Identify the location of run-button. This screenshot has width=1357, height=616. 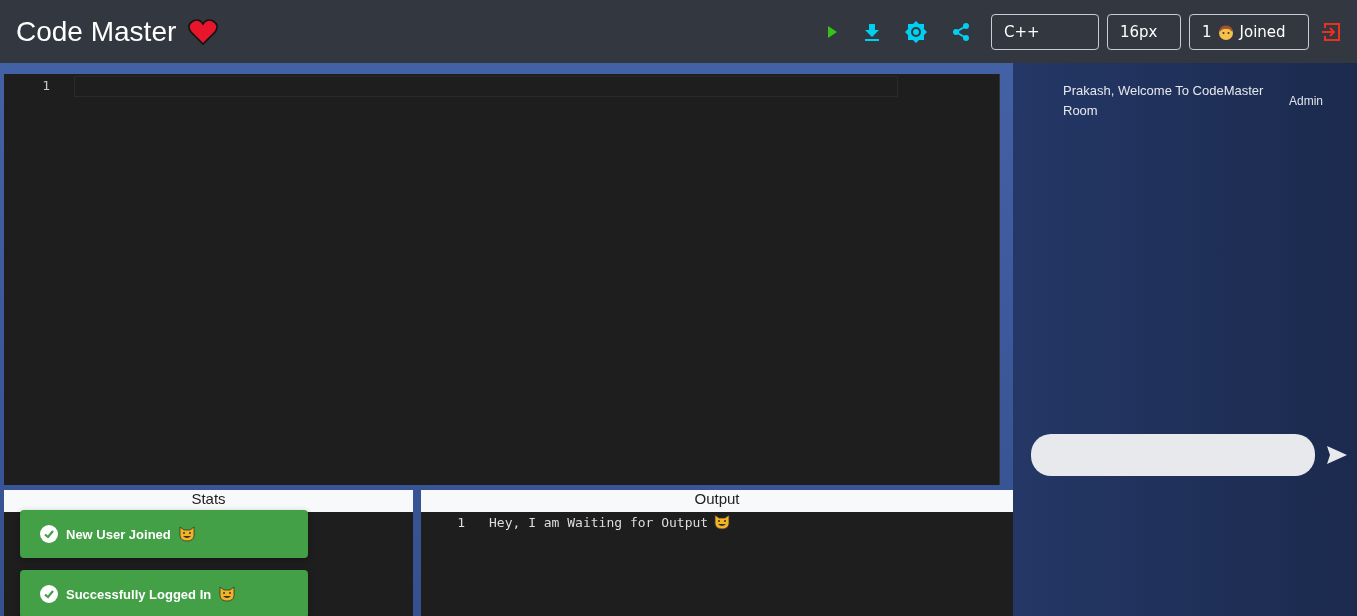
(832, 31).